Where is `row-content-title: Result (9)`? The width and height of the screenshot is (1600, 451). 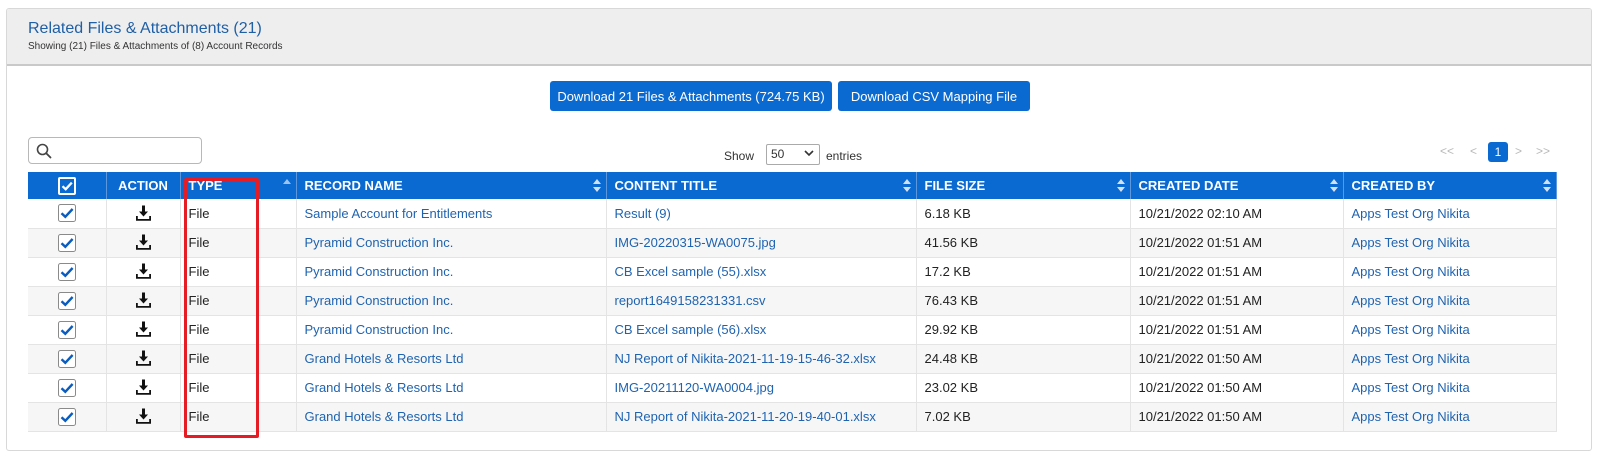 row-content-title: Result (9) is located at coordinates (761, 214).